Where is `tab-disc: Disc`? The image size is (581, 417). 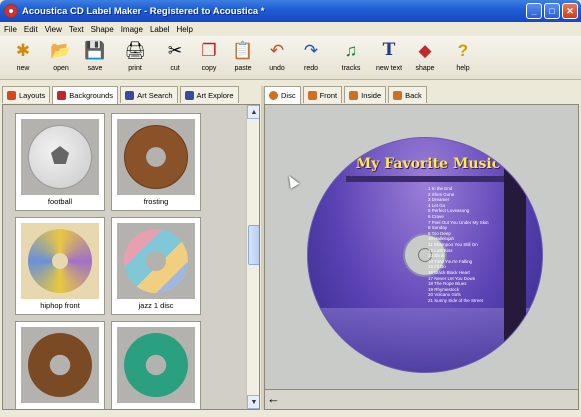 tab-disc: Disc is located at coordinates (282, 95).